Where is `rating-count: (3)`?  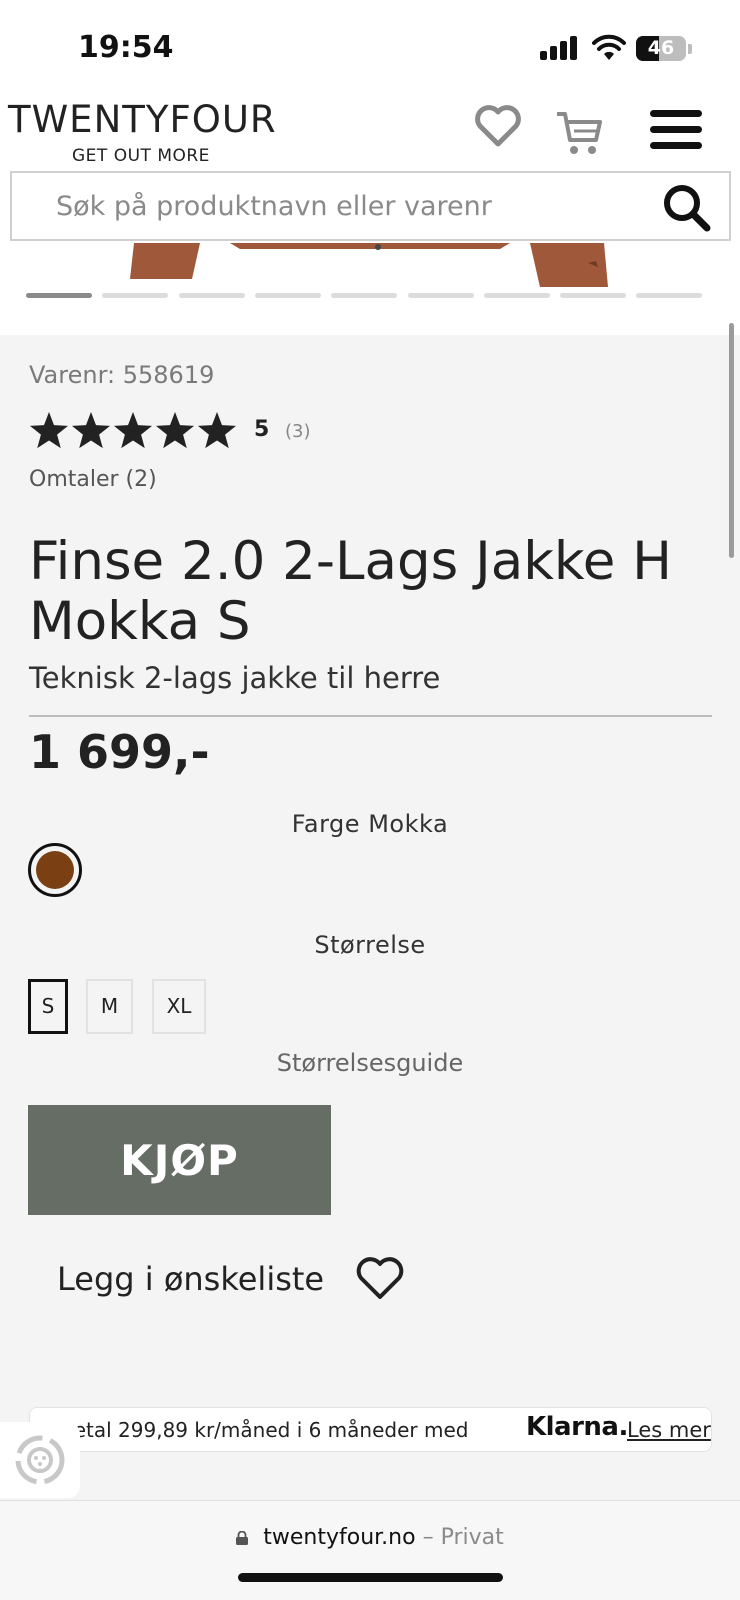
rating-count: (3) is located at coordinates (298, 431).